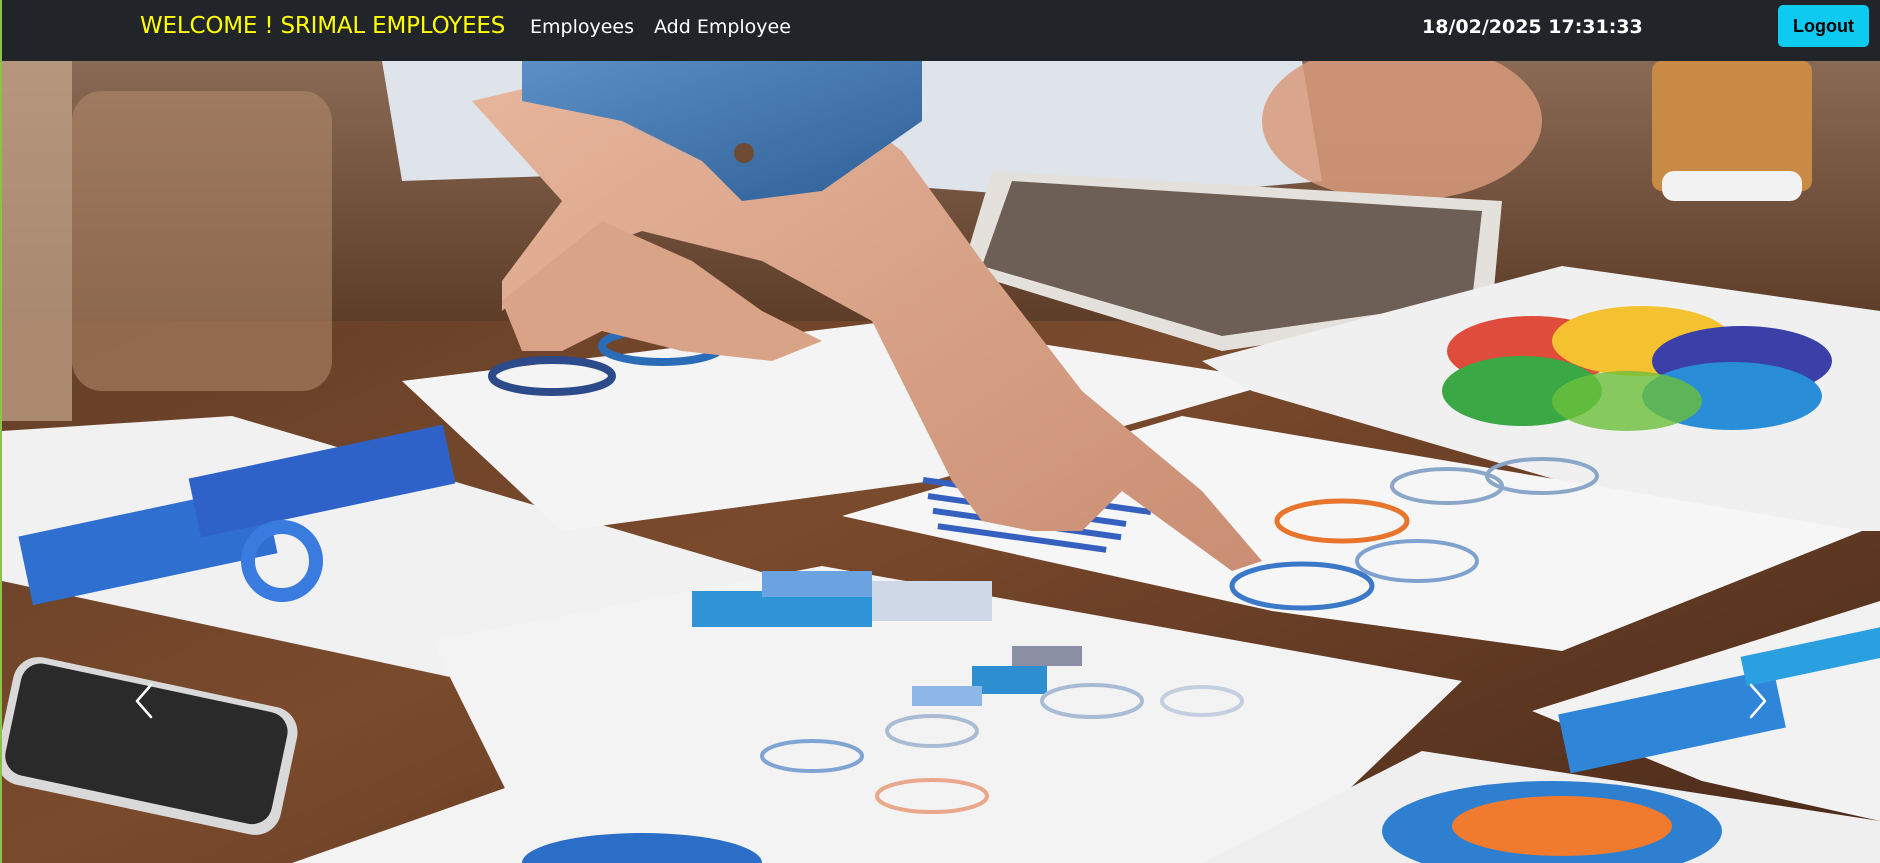 The width and height of the screenshot is (1880, 863). I want to click on chevron-right-icon, so click(1758, 701).